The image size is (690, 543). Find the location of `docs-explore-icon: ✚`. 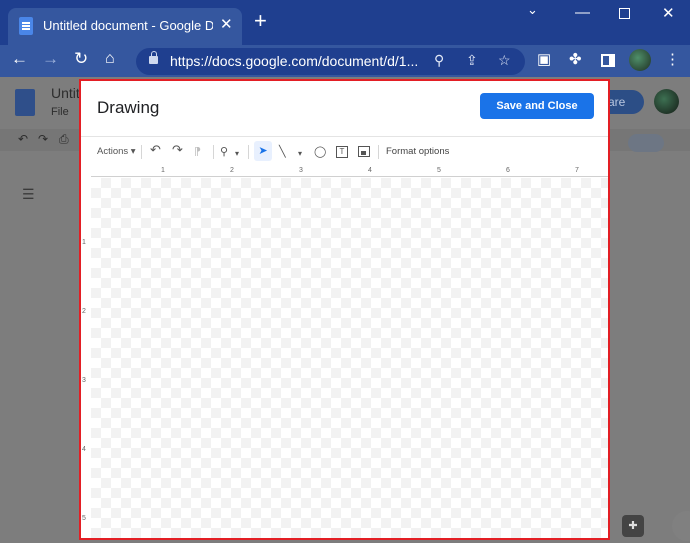

docs-explore-icon: ✚ is located at coordinates (633, 526).